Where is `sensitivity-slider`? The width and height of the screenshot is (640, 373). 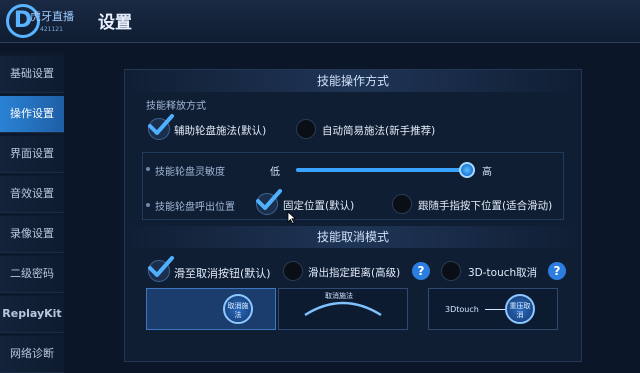
sensitivity-slider is located at coordinates (384, 170).